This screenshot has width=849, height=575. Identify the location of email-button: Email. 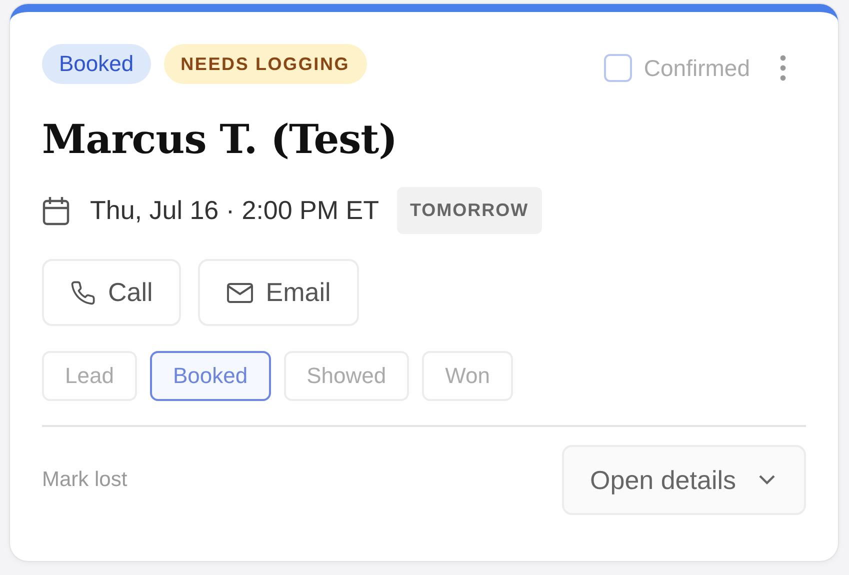
(278, 292).